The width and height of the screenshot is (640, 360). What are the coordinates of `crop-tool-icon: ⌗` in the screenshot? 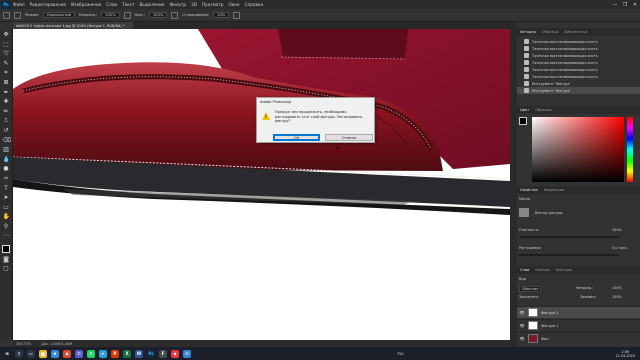 It's located at (6, 72).